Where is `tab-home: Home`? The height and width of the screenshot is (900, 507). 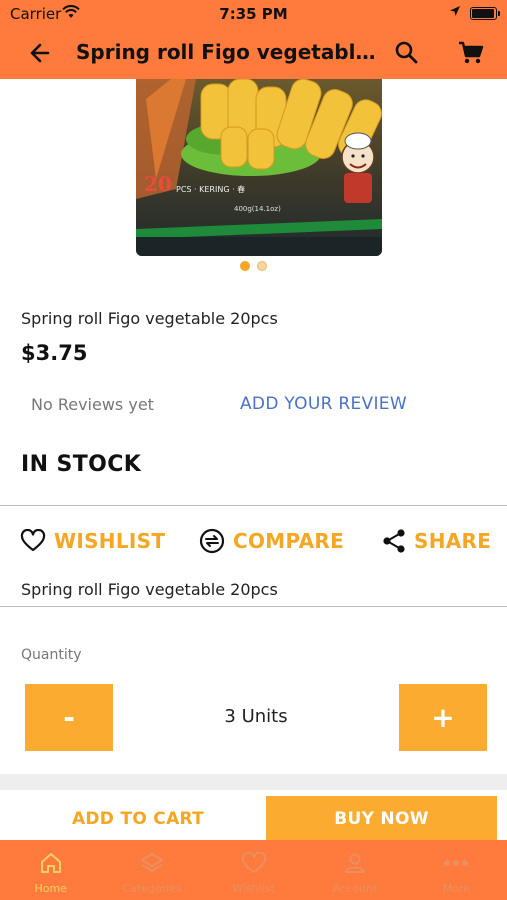
tab-home: Home is located at coordinates (50, 870).